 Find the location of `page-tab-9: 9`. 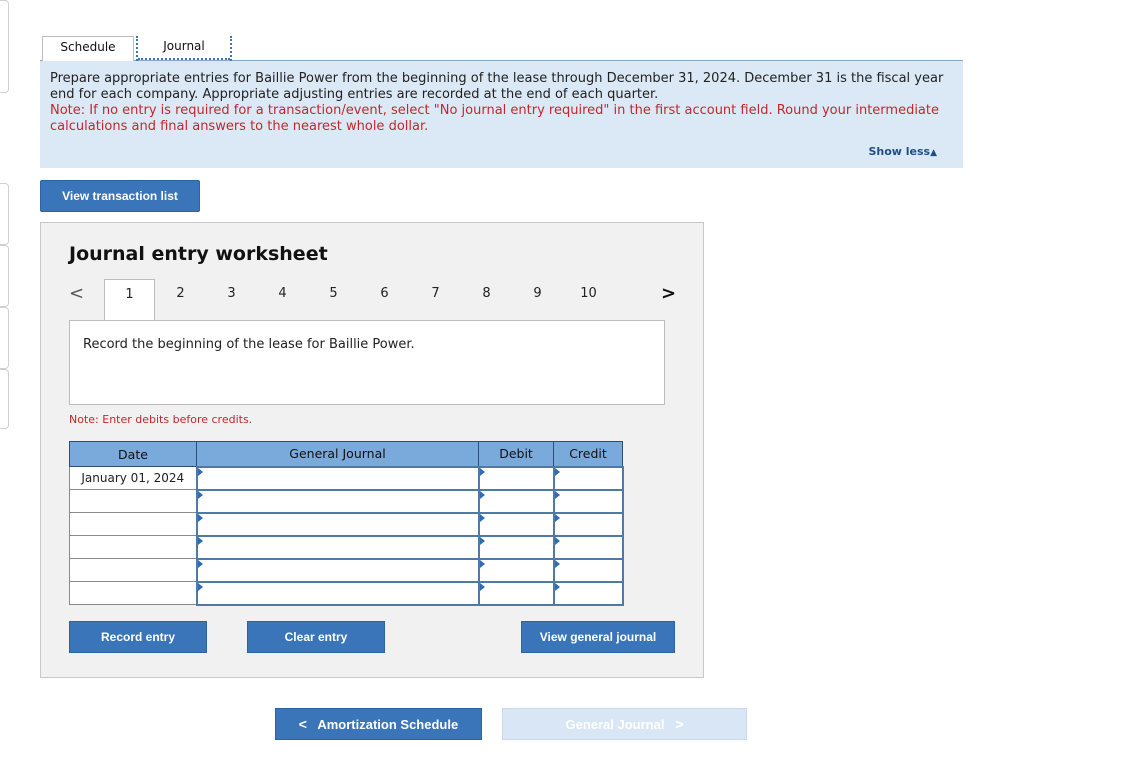

page-tab-9: 9 is located at coordinates (537, 299).